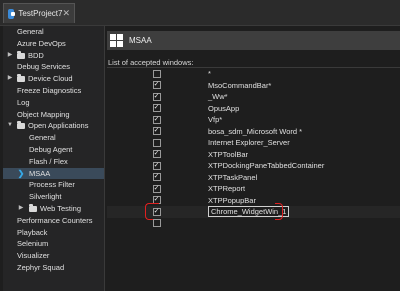 Image resolution: width=400 pixels, height=291 pixels. Describe the element at coordinates (303, 143) in the screenshot. I see `window-class-cell: Internet Explorer_Server` at that location.